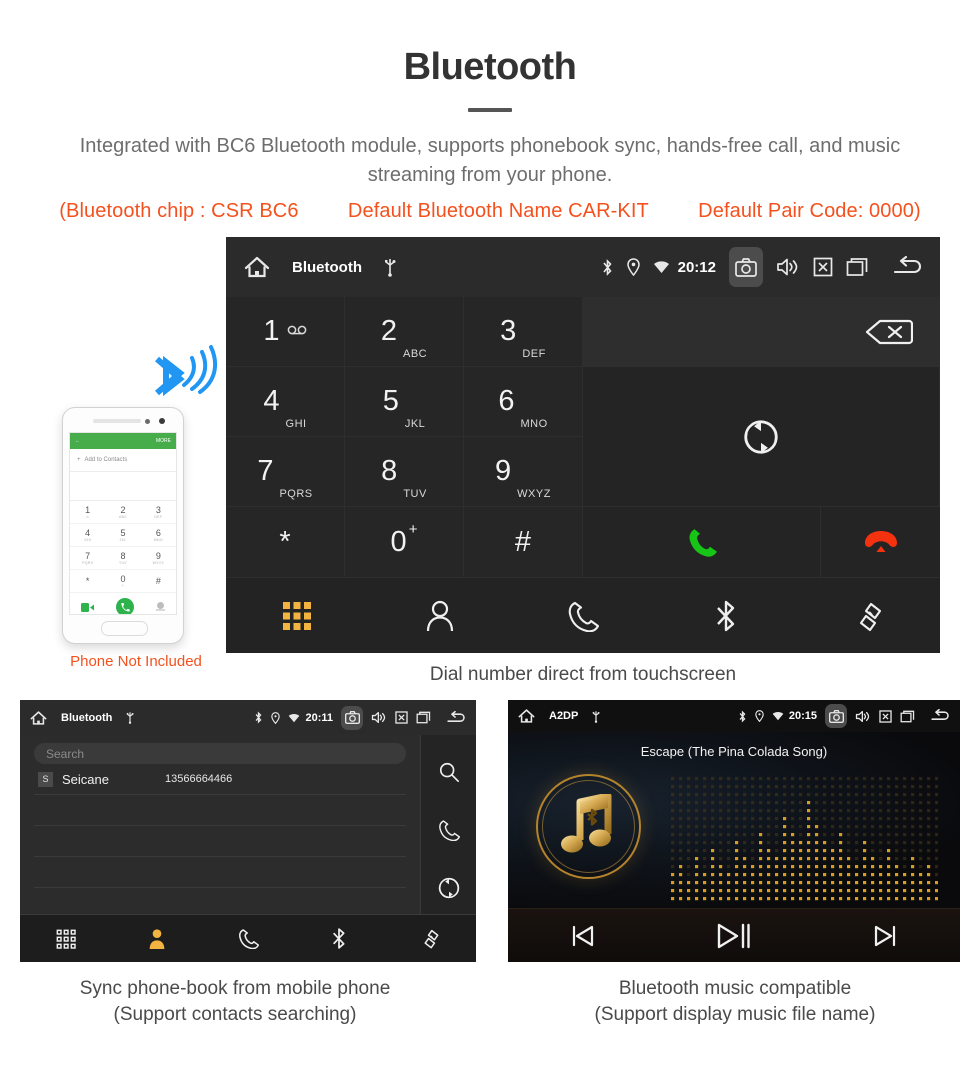  I want to click on phone-keypad: 1 ∞ 2 ABC 3 DEF 4 GHI 5 JKL 6 MNO 7 PQRS 8 TUV 9 WXYZ * 0 + #, so click(123, 547).